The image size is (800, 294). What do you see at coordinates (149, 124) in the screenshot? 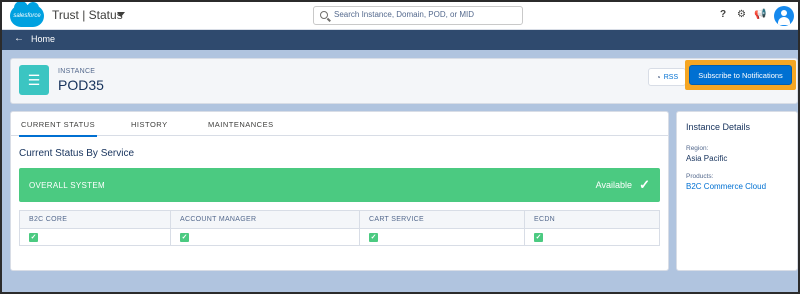
I see `tab-history: HISTORY` at bounding box center [149, 124].